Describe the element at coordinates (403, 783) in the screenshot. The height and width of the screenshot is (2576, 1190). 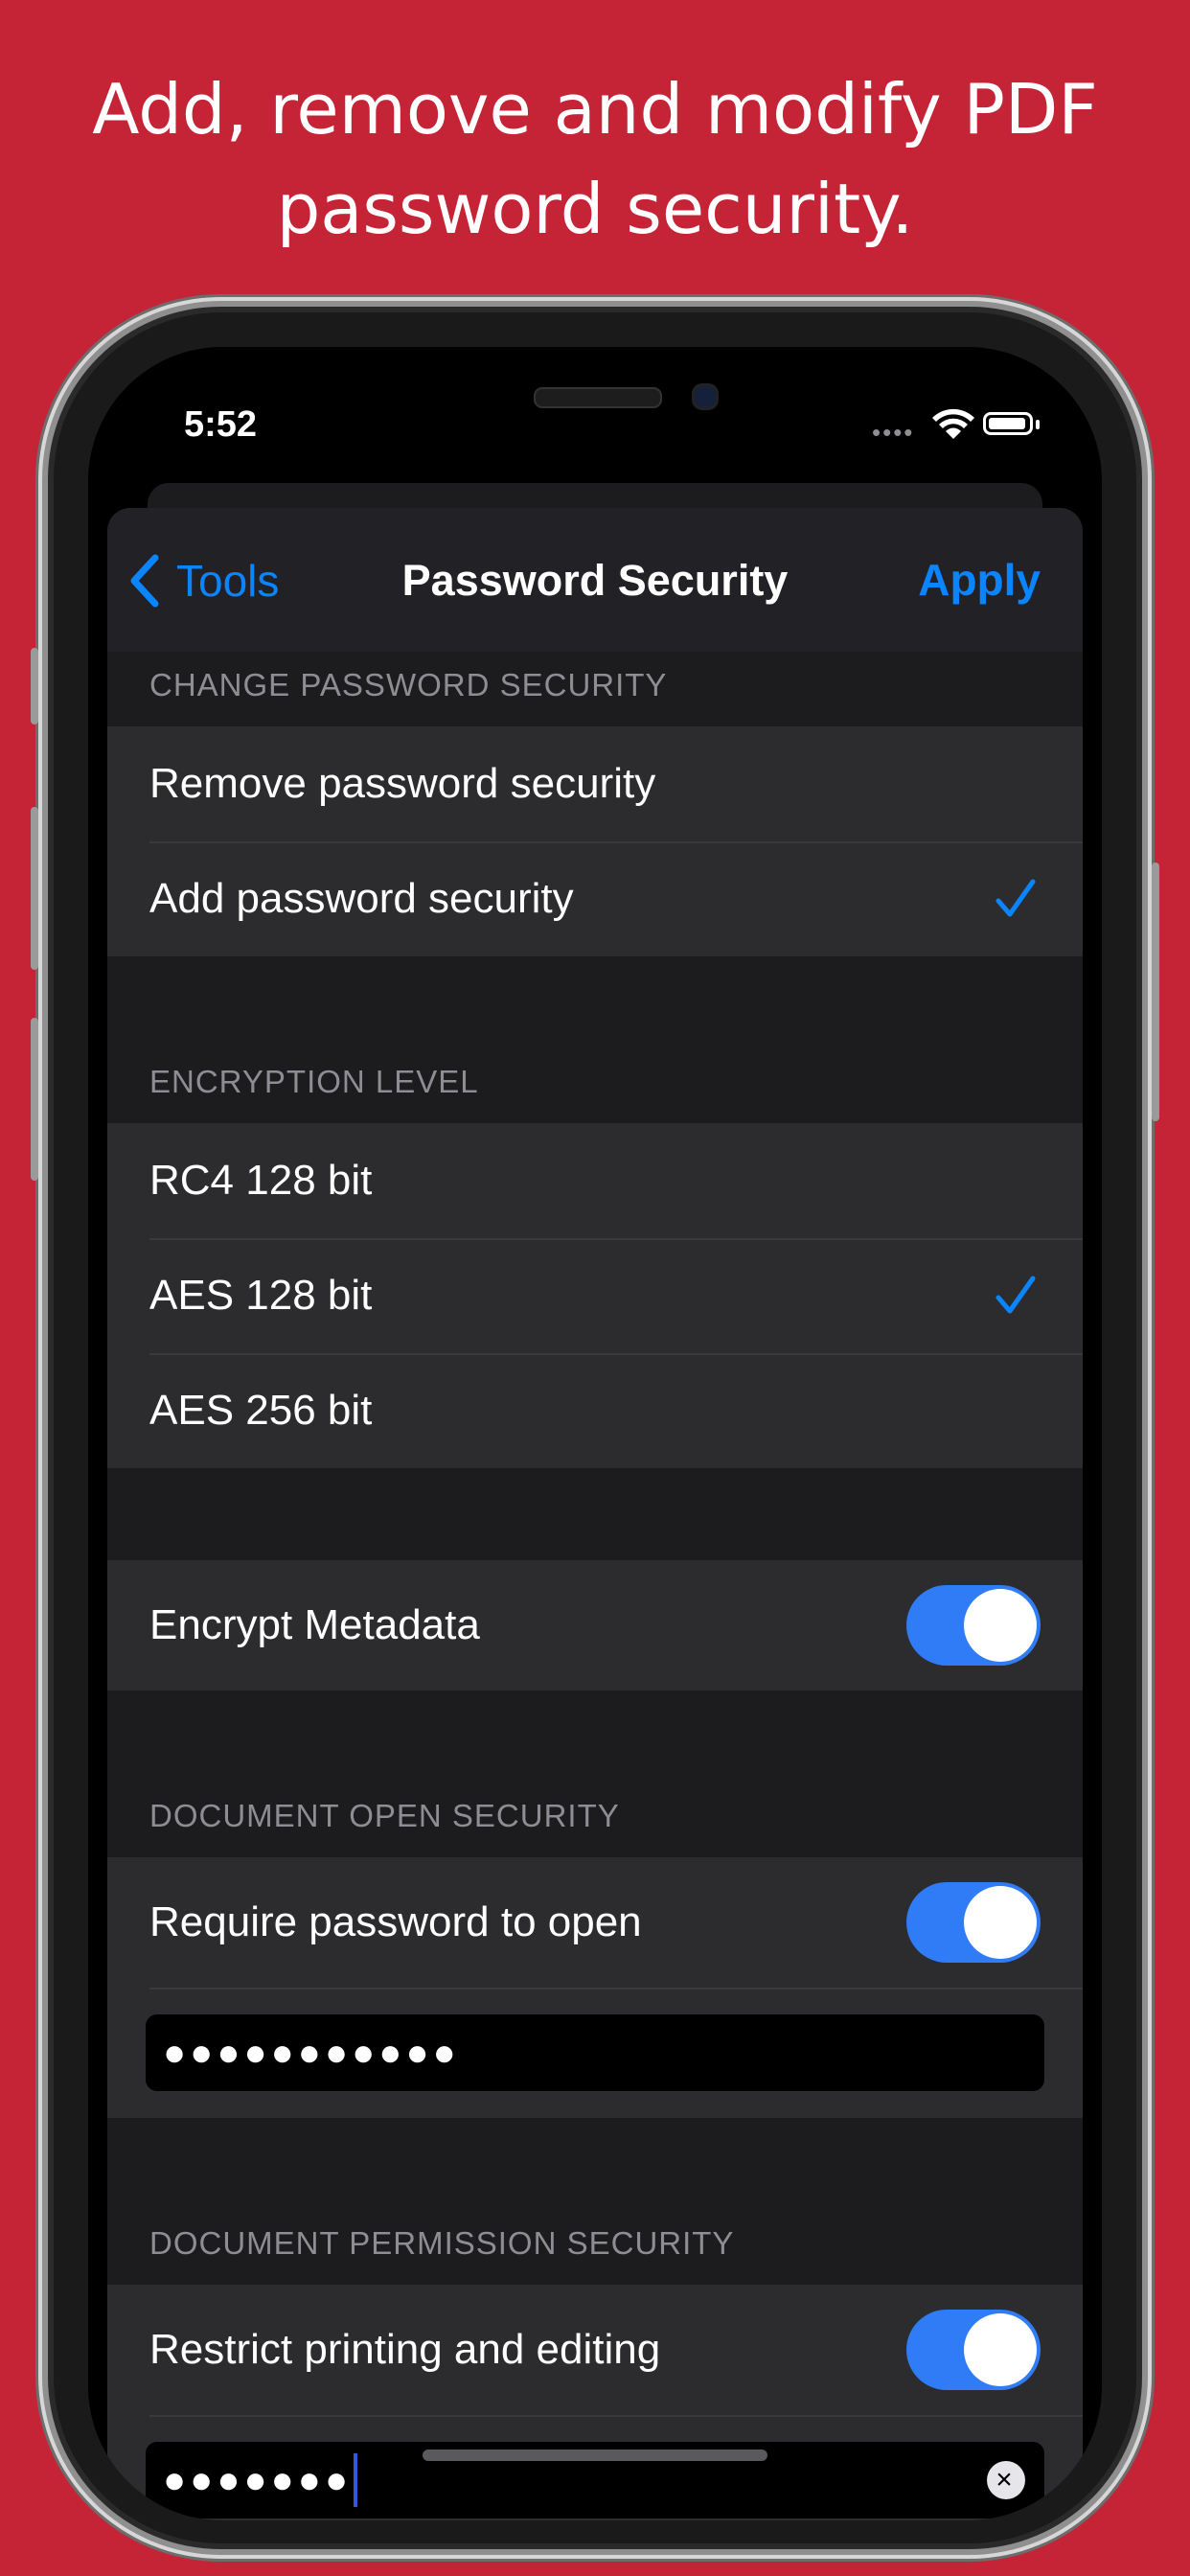
I see `option-label: Remove password security` at that location.